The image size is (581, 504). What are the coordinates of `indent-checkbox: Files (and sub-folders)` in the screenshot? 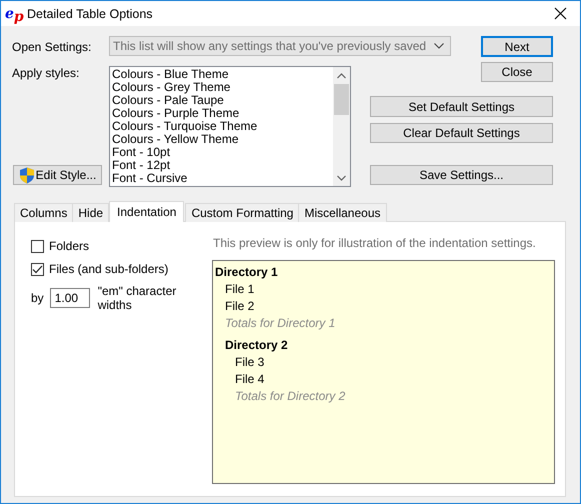 It's located at (121, 269).